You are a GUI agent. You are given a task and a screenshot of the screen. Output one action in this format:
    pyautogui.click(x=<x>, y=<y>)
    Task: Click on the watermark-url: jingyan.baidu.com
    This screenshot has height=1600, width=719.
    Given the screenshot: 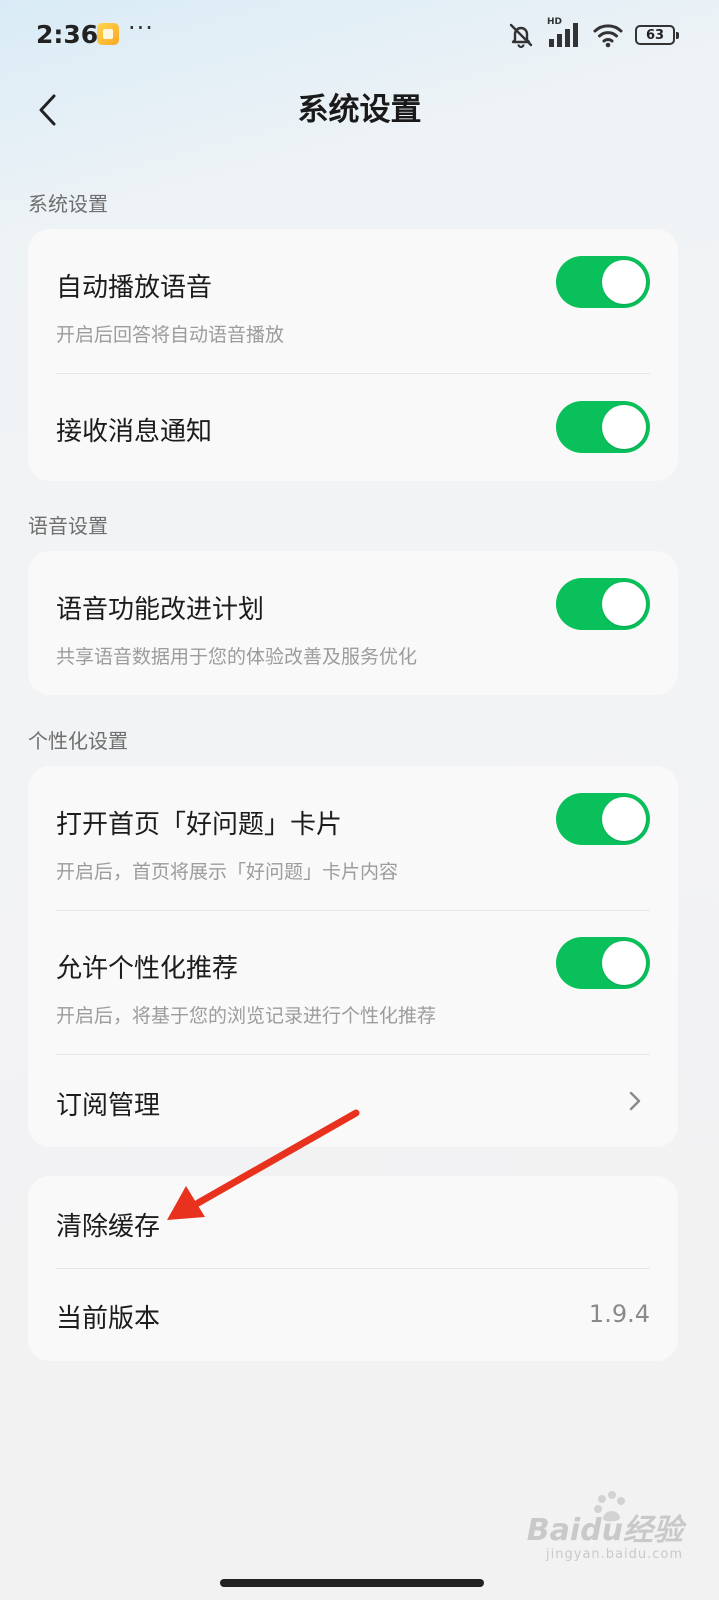 What is the action you would take?
    pyautogui.click(x=614, y=1554)
    